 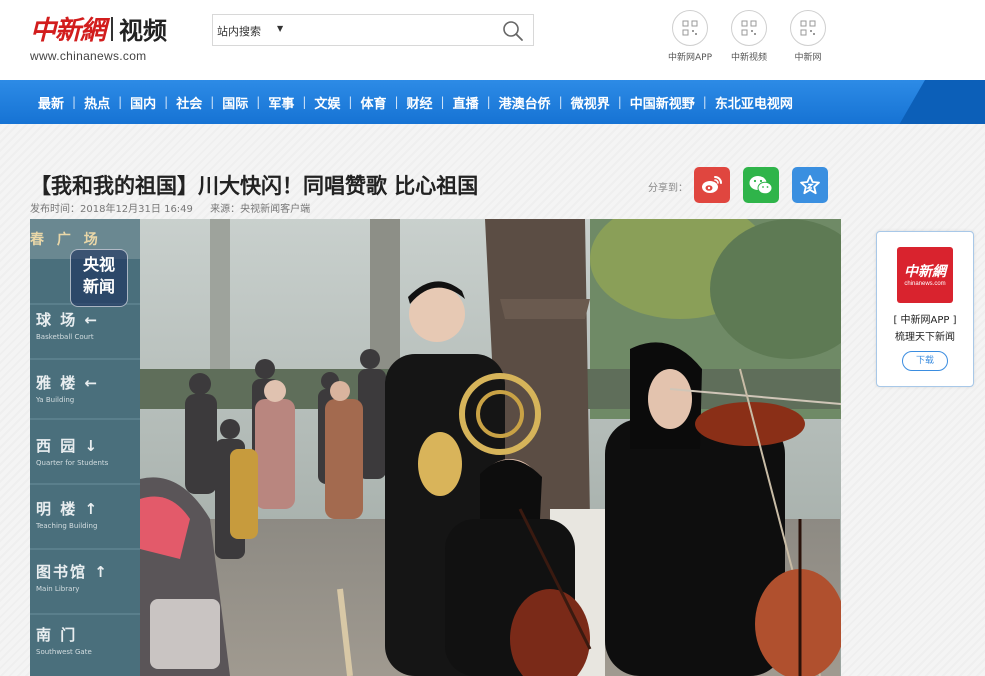 What do you see at coordinates (525, 102) in the screenshot?
I see `nav-item: 港澳台侨` at bounding box center [525, 102].